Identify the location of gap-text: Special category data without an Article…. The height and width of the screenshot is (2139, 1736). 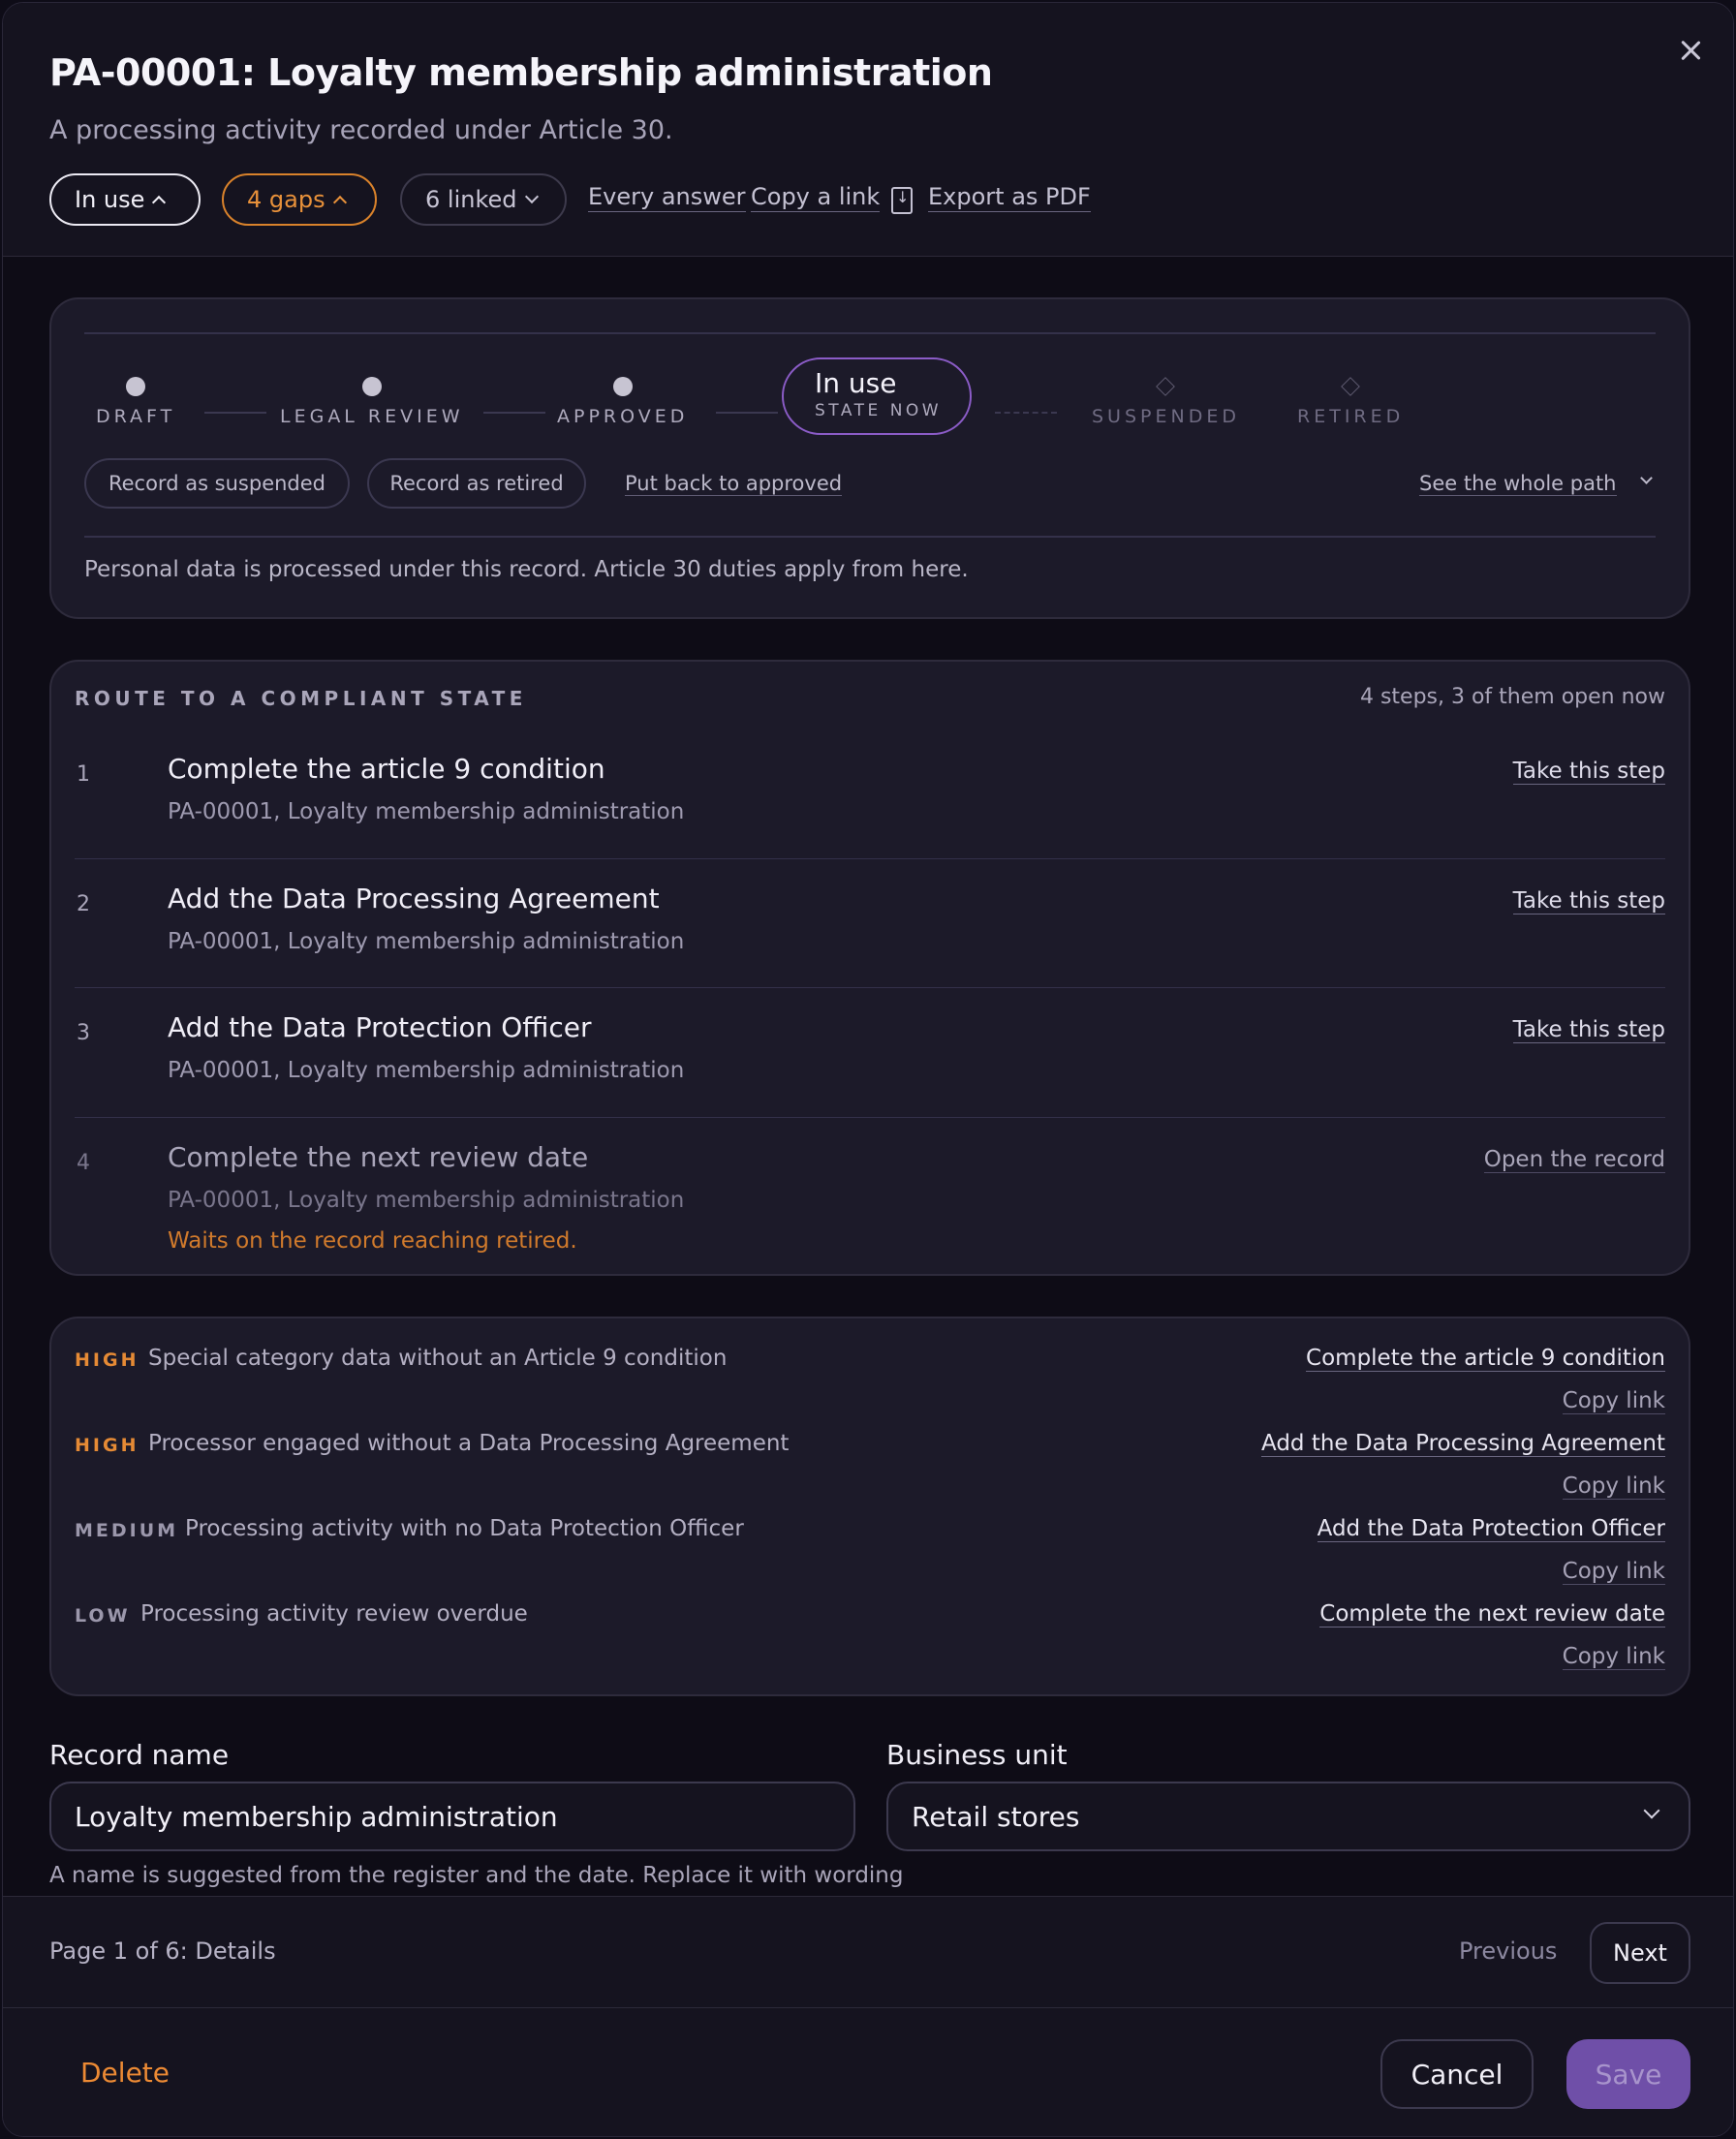
(438, 1358).